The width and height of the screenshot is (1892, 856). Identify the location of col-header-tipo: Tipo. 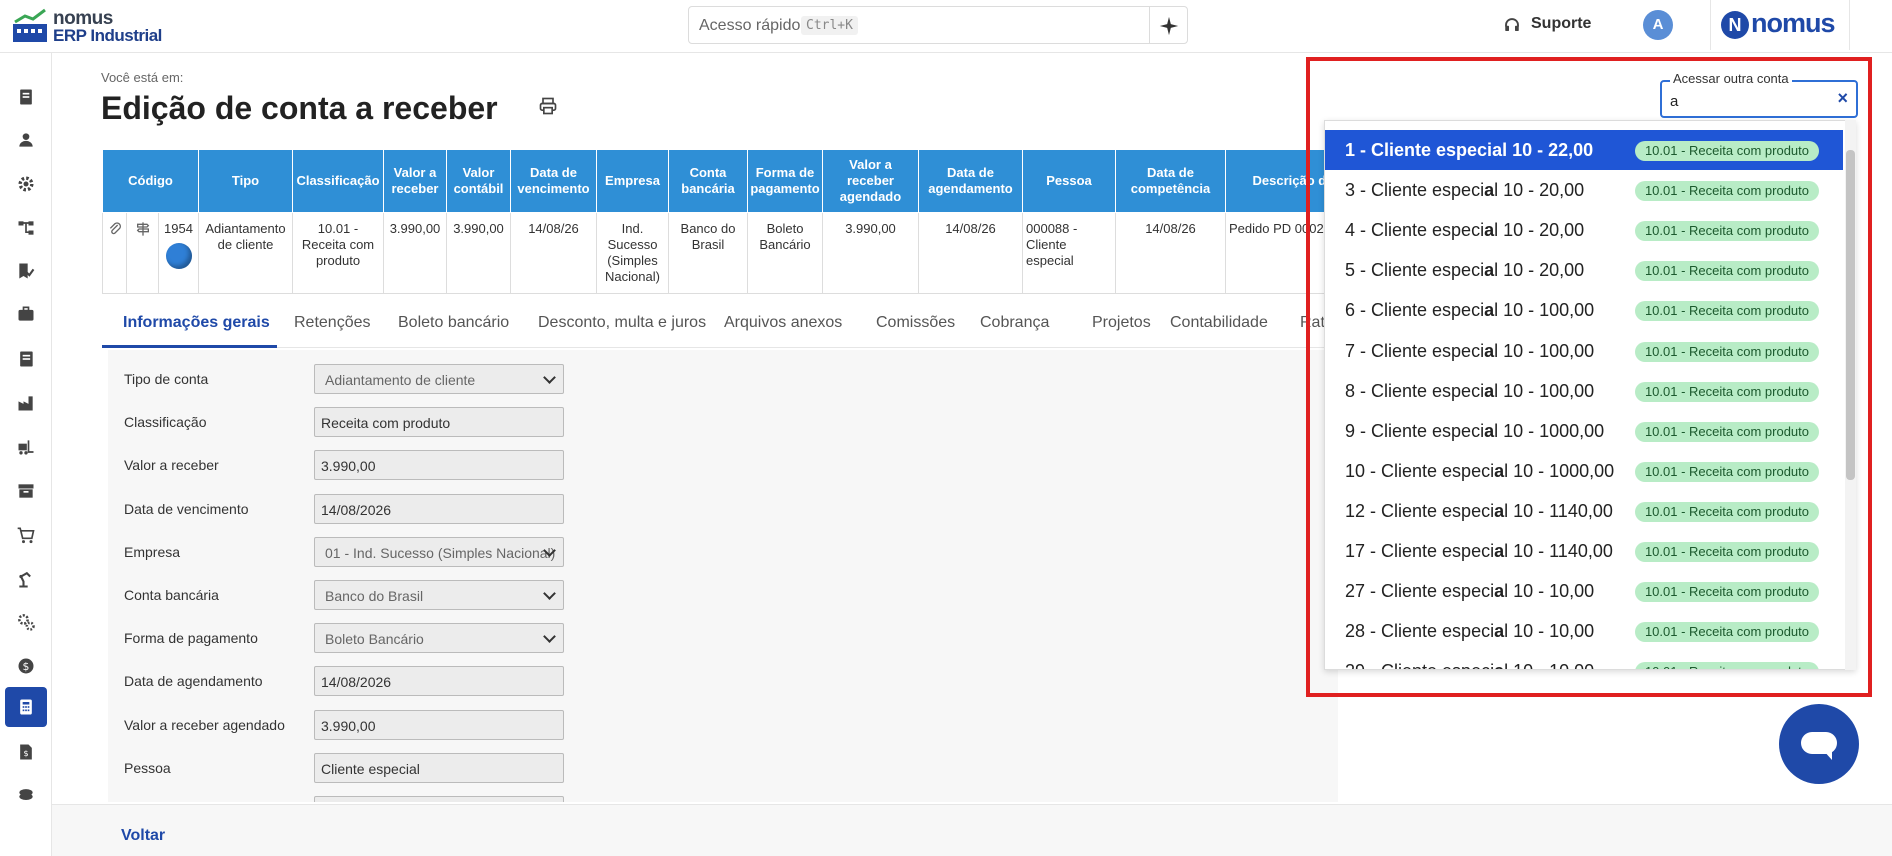
(245, 181).